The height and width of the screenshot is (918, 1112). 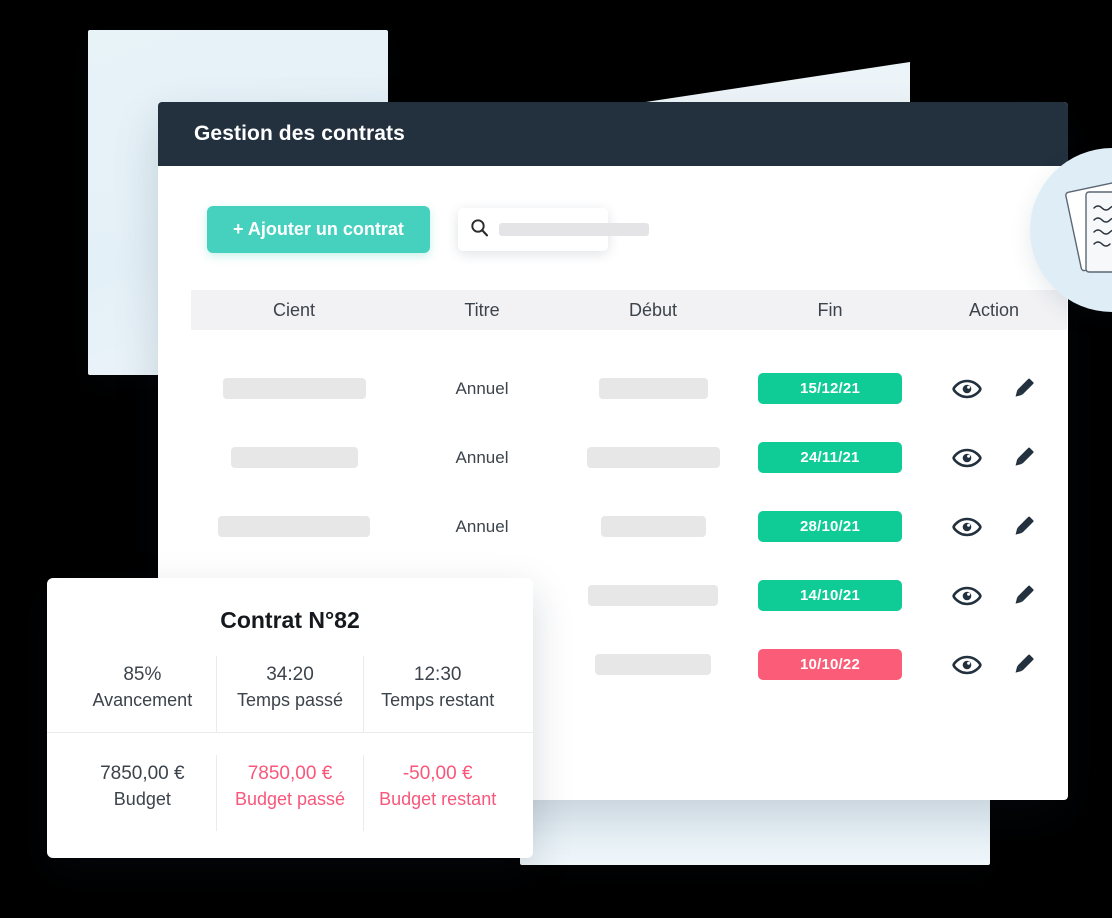 I want to click on table-row: Annuel 28/10/21, so click(x=629, y=526).